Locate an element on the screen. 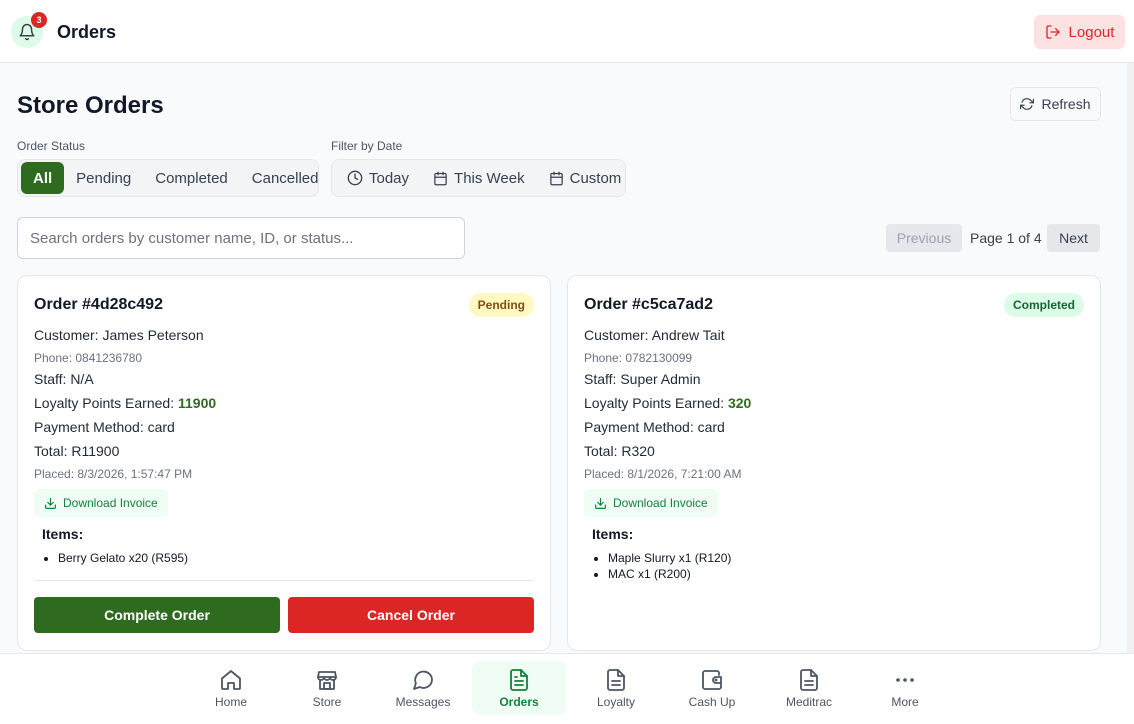 Image resolution: width=1134 pixels, height=724 pixels. nav-cash-up-label: Cash Up is located at coordinates (712, 701).